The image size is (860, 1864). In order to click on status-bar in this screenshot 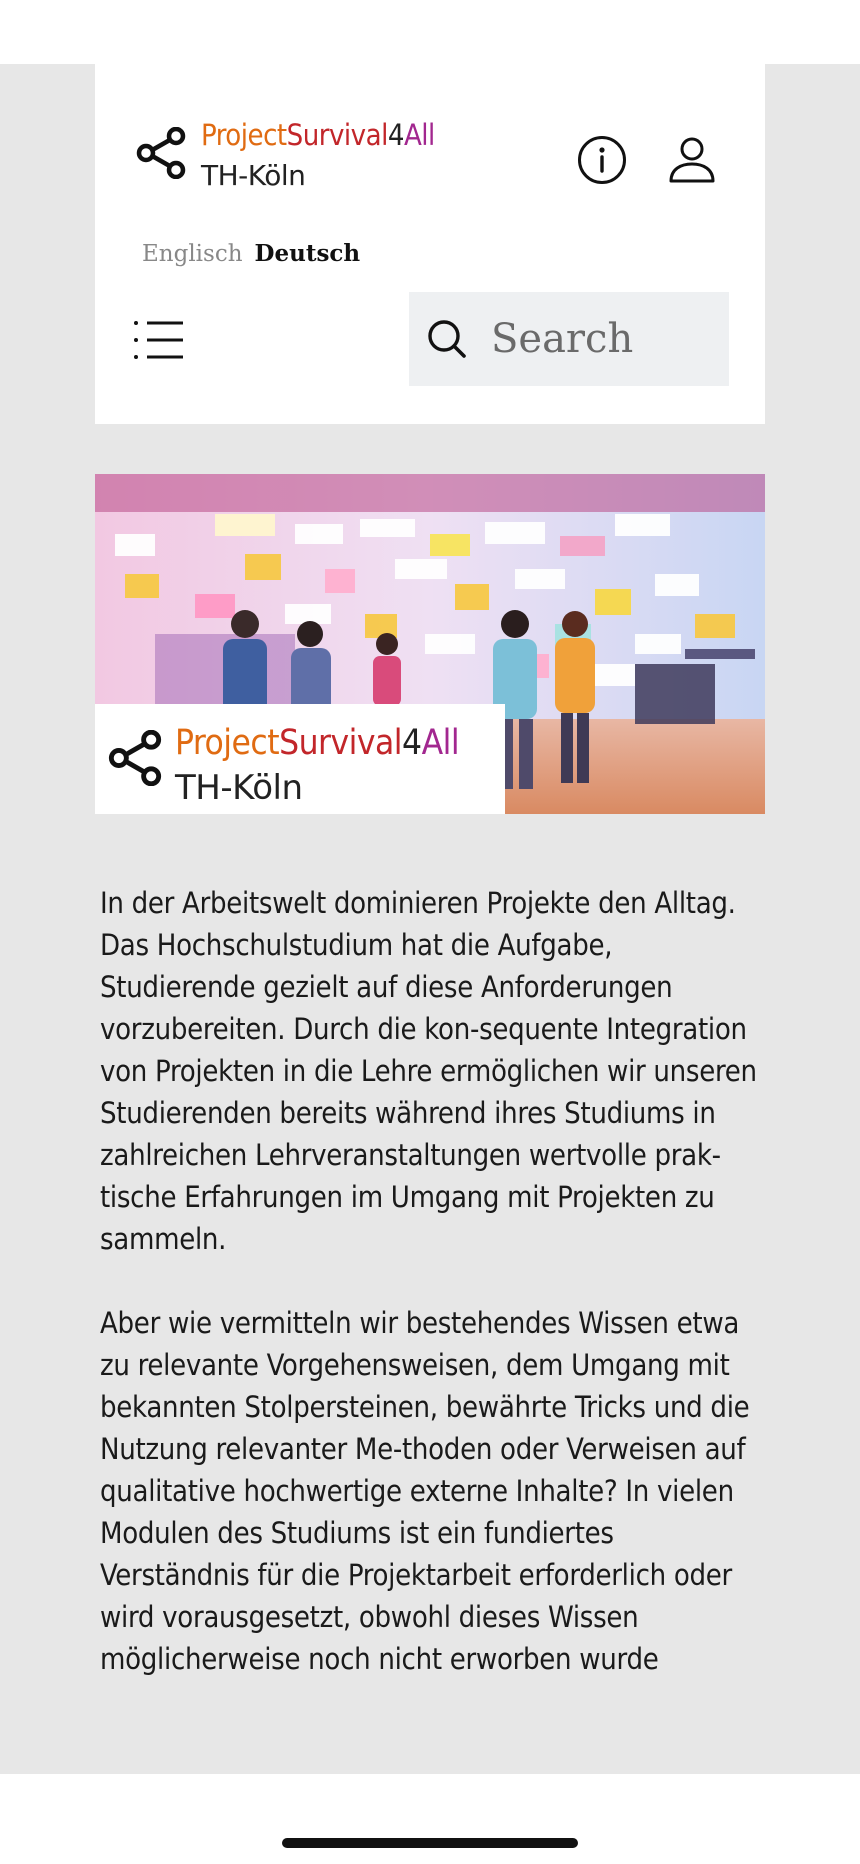, I will do `click(430, 32)`.